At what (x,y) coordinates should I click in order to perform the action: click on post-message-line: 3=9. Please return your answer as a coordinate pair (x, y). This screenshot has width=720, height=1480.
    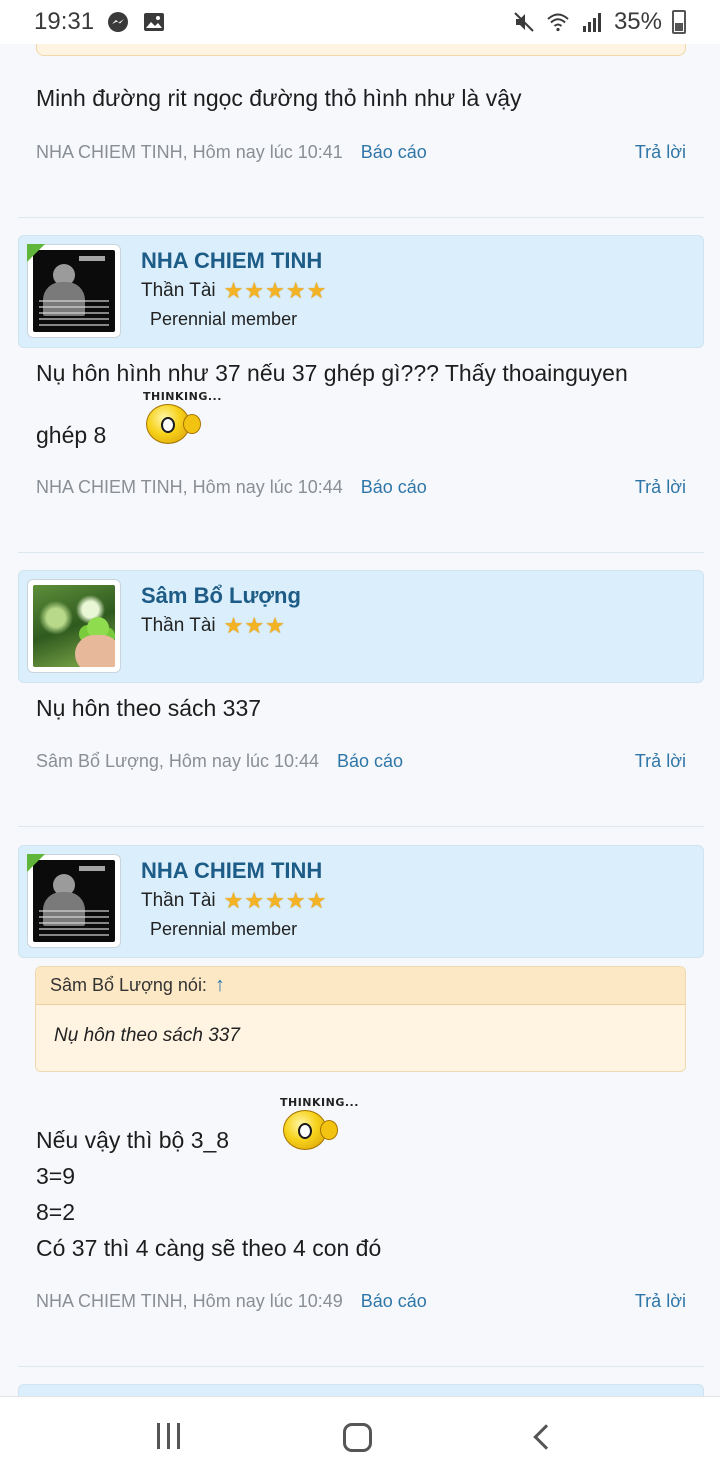
    Looking at the image, I should click on (56, 1176).